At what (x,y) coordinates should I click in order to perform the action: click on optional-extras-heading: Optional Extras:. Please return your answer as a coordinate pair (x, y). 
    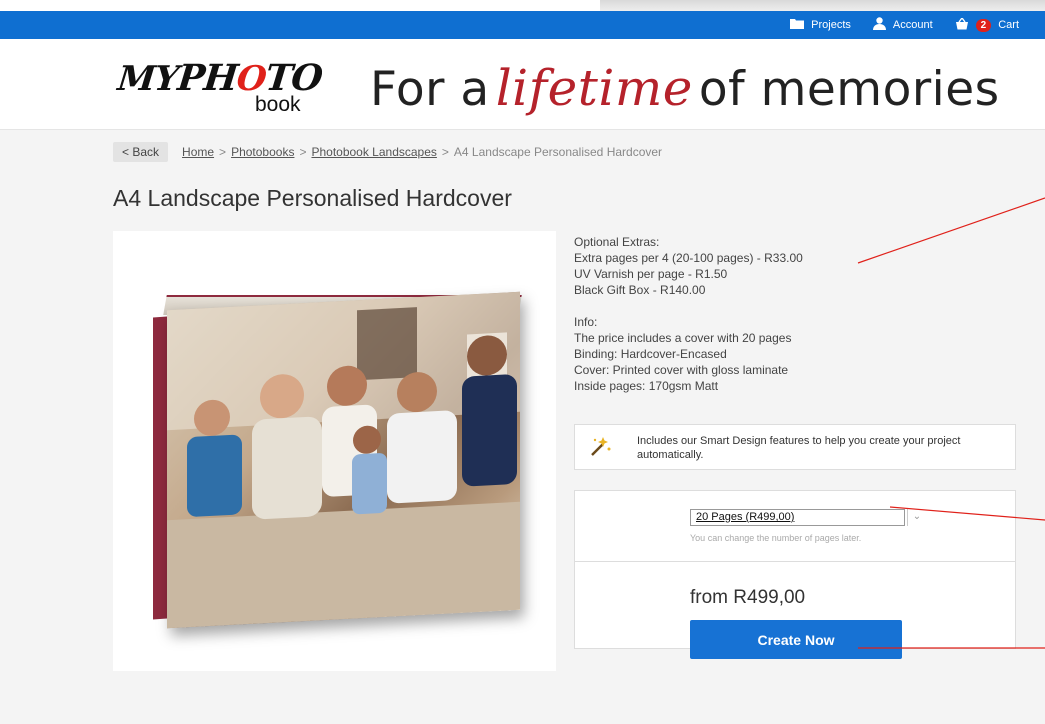
    Looking at the image, I should click on (617, 242).